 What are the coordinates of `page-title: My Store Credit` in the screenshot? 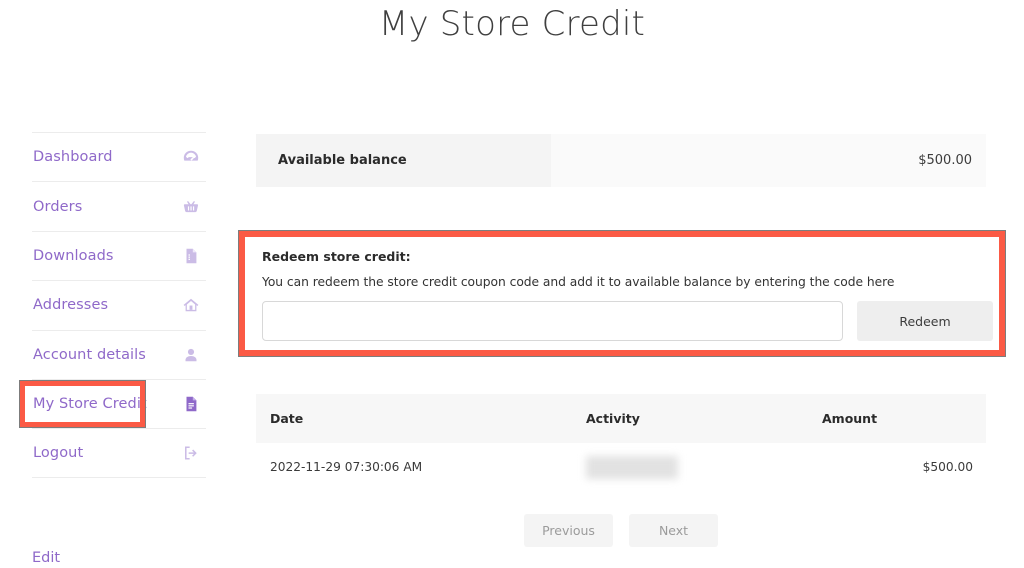 It's located at (512, 24).